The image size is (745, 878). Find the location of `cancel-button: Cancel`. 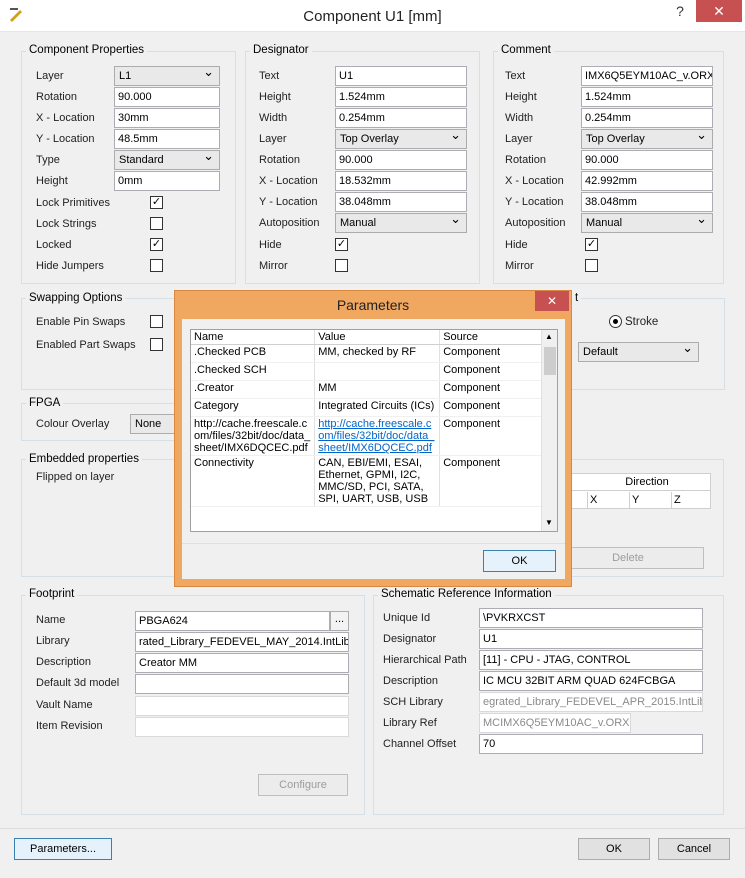

cancel-button: Cancel is located at coordinates (694, 849).